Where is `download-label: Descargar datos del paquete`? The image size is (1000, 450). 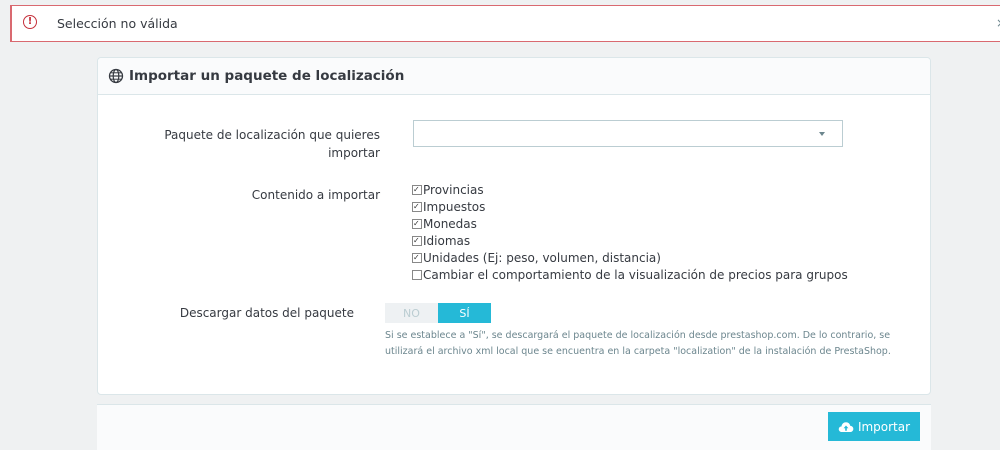
download-label: Descargar datos del paquete is located at coordinates (266, 313).